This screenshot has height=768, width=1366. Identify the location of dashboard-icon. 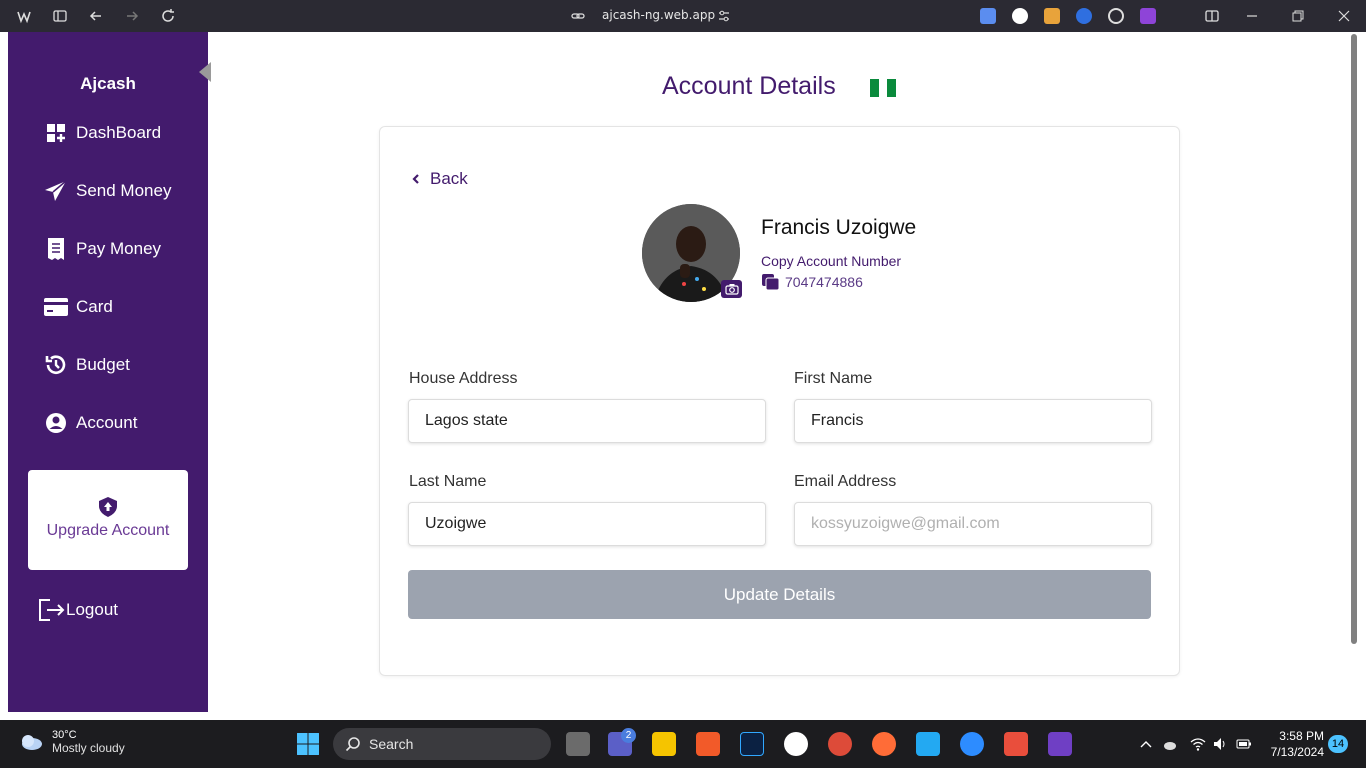
(56, 133).